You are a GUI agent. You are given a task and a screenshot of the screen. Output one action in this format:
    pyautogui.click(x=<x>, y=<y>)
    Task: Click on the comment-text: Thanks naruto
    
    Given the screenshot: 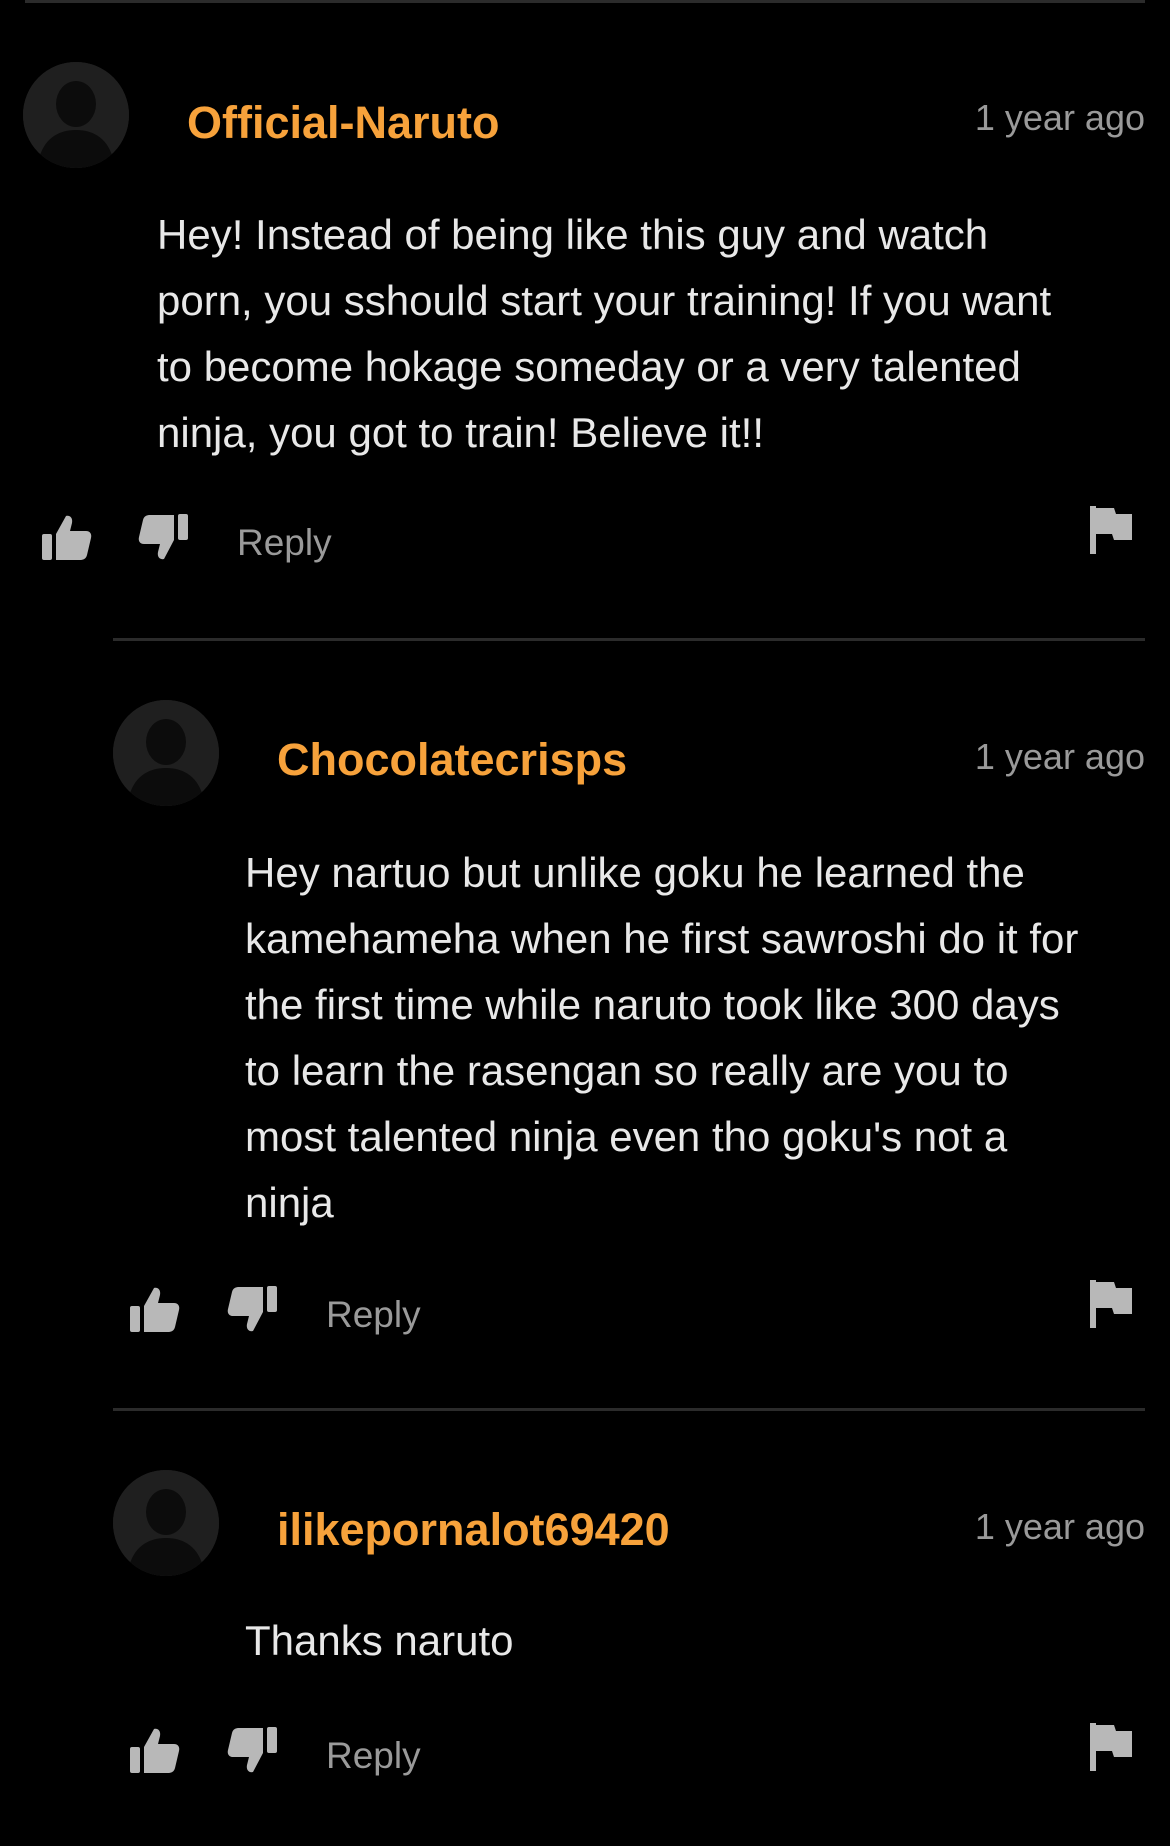 What is the action you would take?
    pyautogui.click(x=379, y=1640)
    